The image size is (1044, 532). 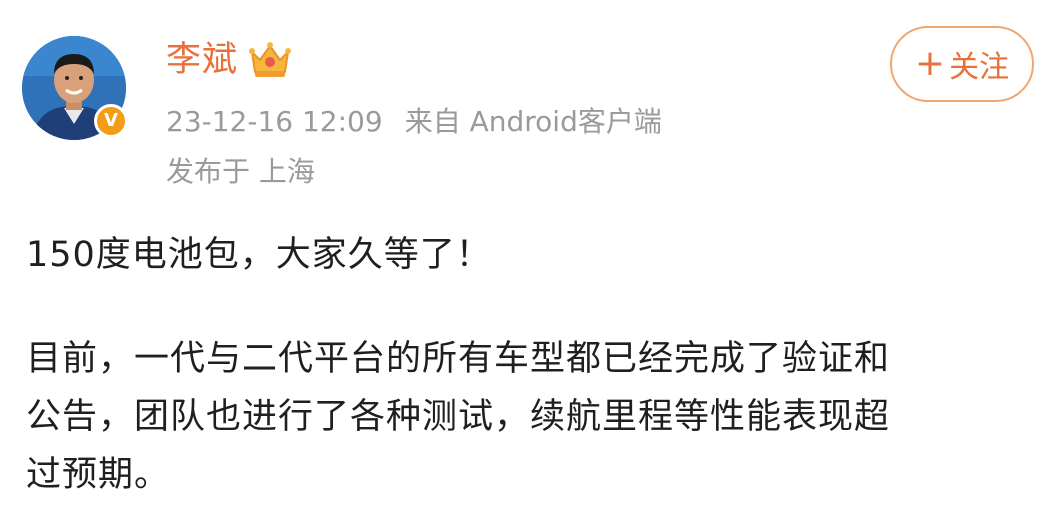 I want to click on follow-button: + 关注, so click(x=962, y=64).